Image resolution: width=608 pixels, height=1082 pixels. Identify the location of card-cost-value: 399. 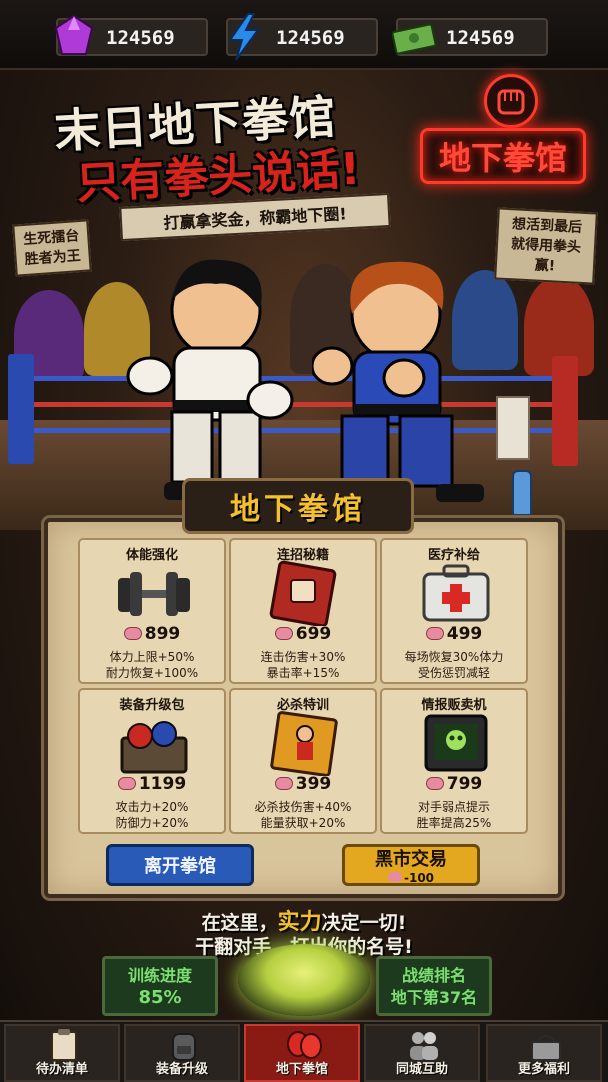
(313, 784).